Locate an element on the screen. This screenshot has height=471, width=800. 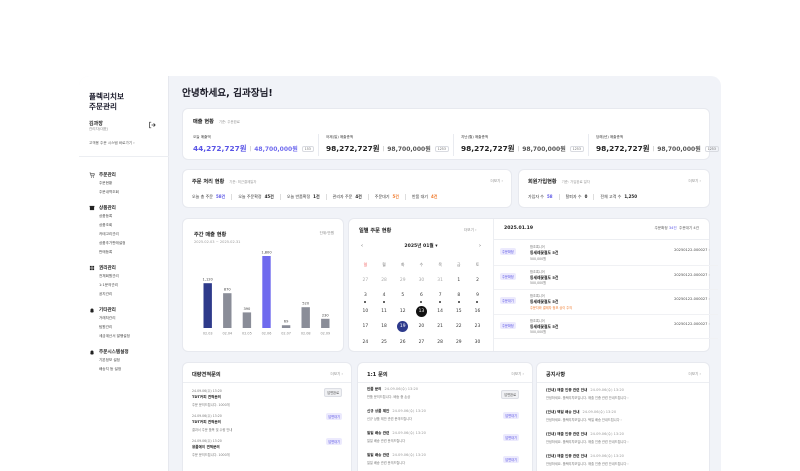
stat-item: 전체 고객 수 1,250 is located at coordinates (618, 197).